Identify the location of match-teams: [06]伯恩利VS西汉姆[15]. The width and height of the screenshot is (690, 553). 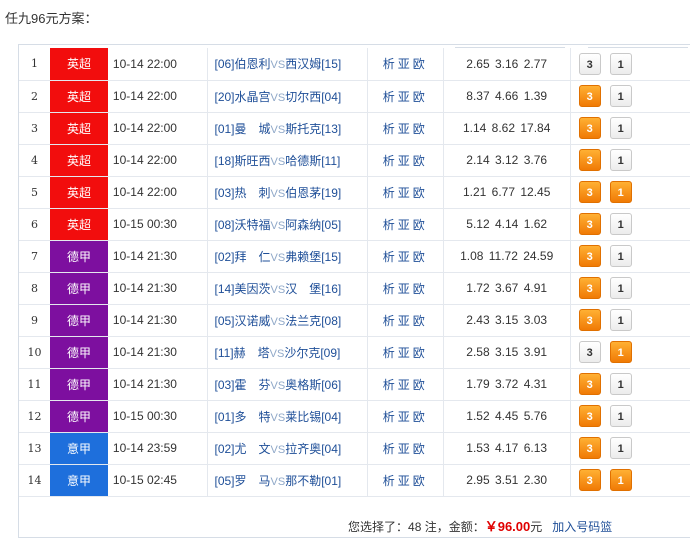
(287, 64).